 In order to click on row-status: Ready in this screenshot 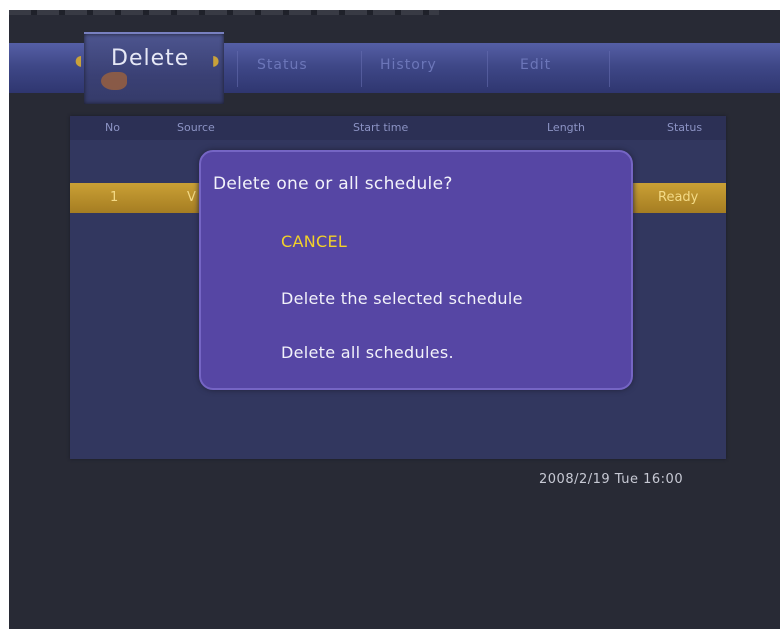, I will do `click(678, 197)`.